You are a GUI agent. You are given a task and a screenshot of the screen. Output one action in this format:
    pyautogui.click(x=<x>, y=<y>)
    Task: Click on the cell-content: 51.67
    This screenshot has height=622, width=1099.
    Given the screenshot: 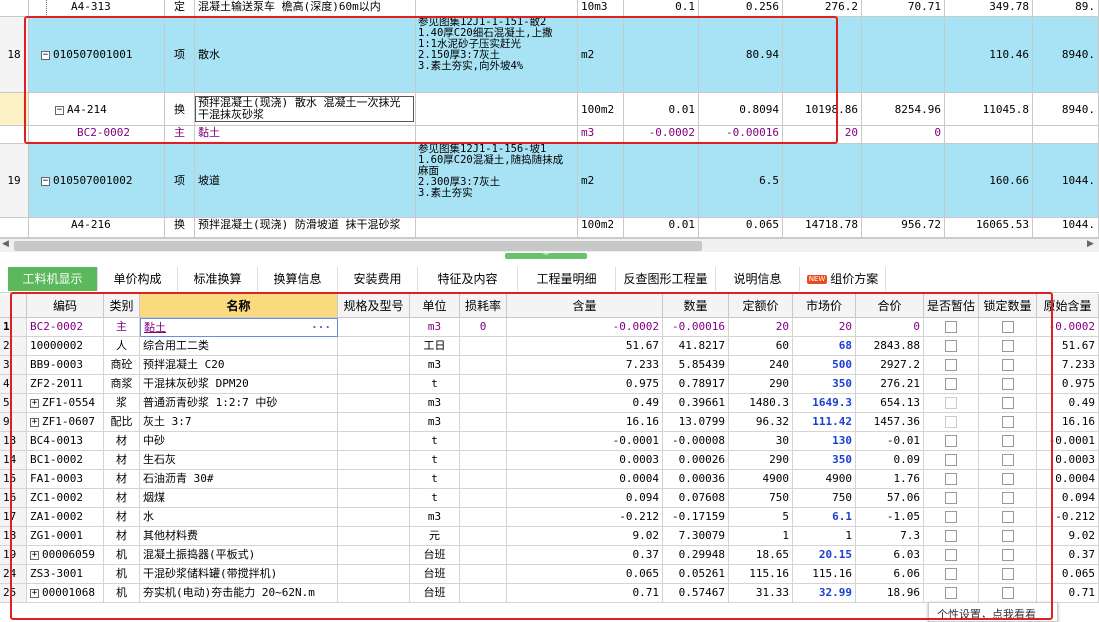 What is the action you would take?
    pyautogui.click(x=585, y=346)
    